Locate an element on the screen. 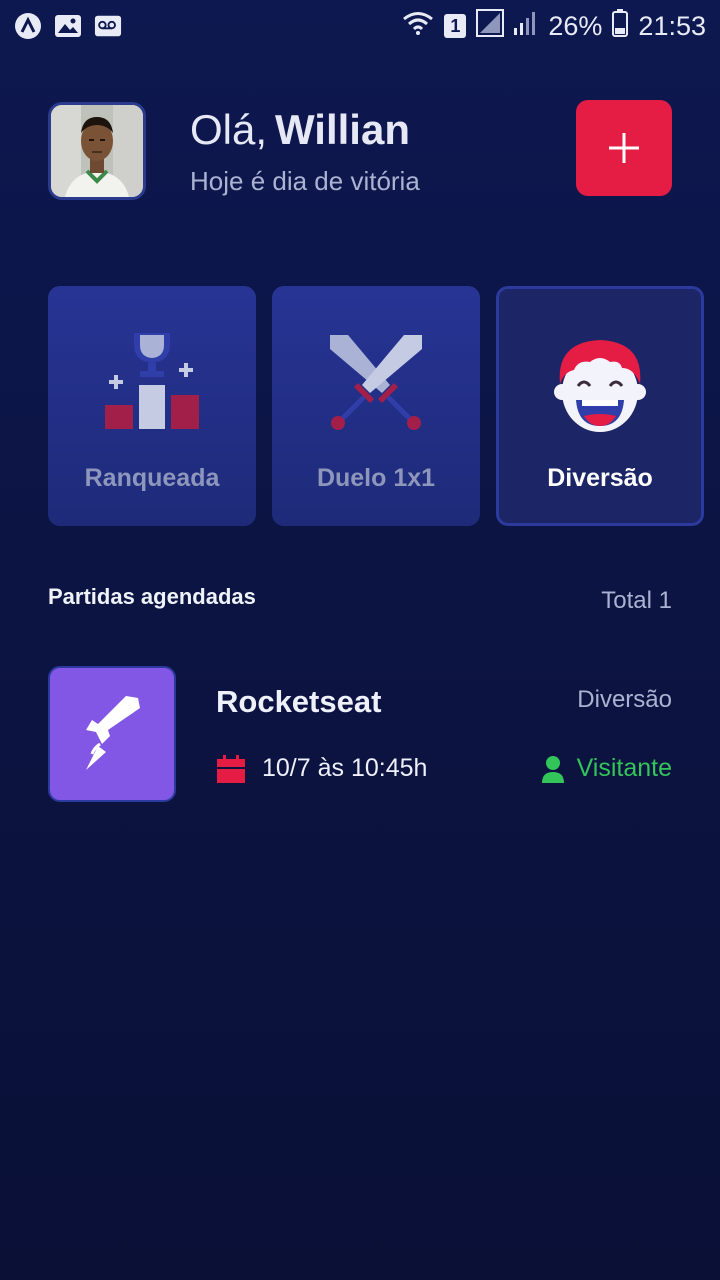 This screenshot has height=1280, width=720. wifi-icon is located at coordinates (418, 26).